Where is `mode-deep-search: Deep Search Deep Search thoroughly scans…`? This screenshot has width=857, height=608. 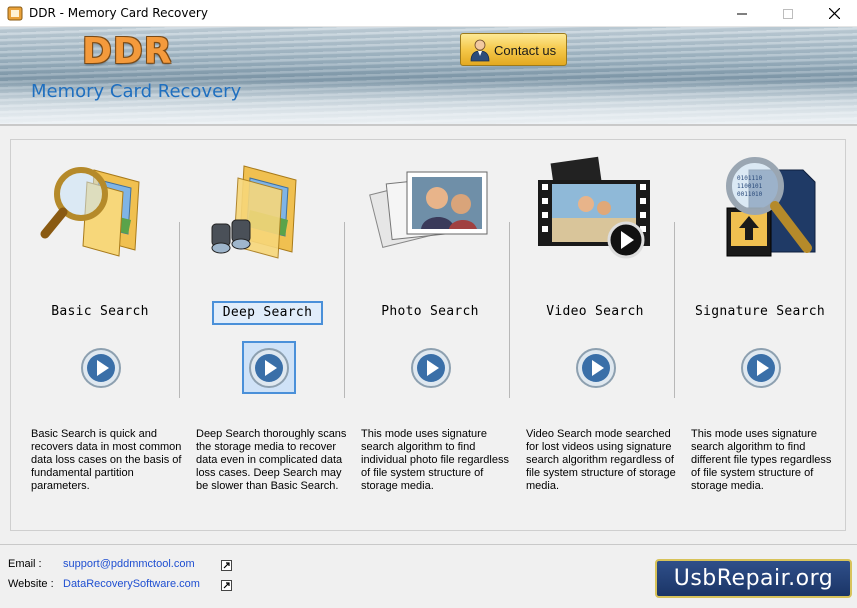 mode-deep-search: Deep Search Deep Search thoroughly scans… is located at coordinates (265, 336).